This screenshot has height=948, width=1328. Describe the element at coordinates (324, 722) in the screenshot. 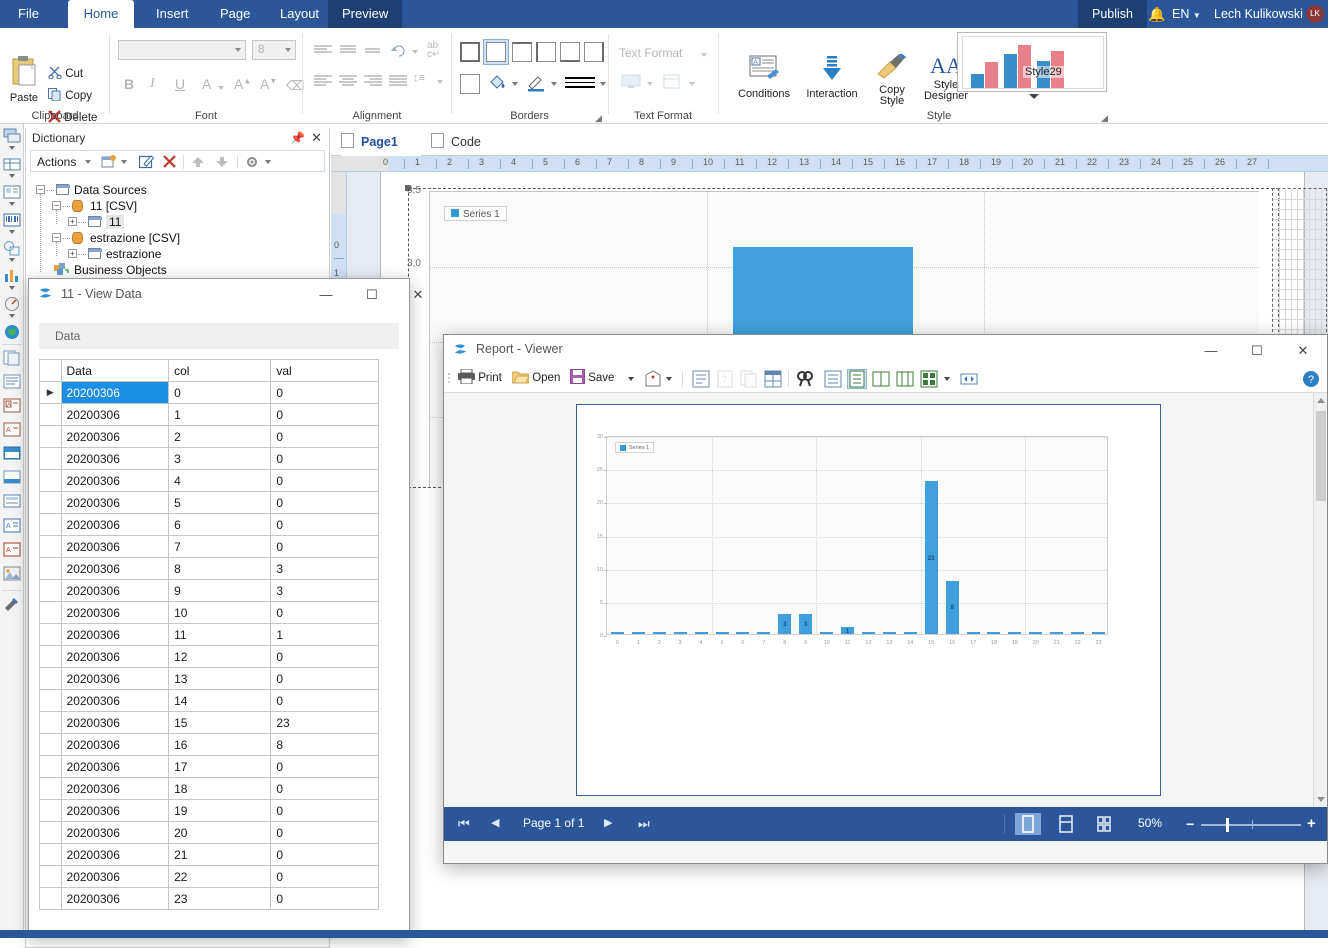

I see `cell-val: 23` at that location.